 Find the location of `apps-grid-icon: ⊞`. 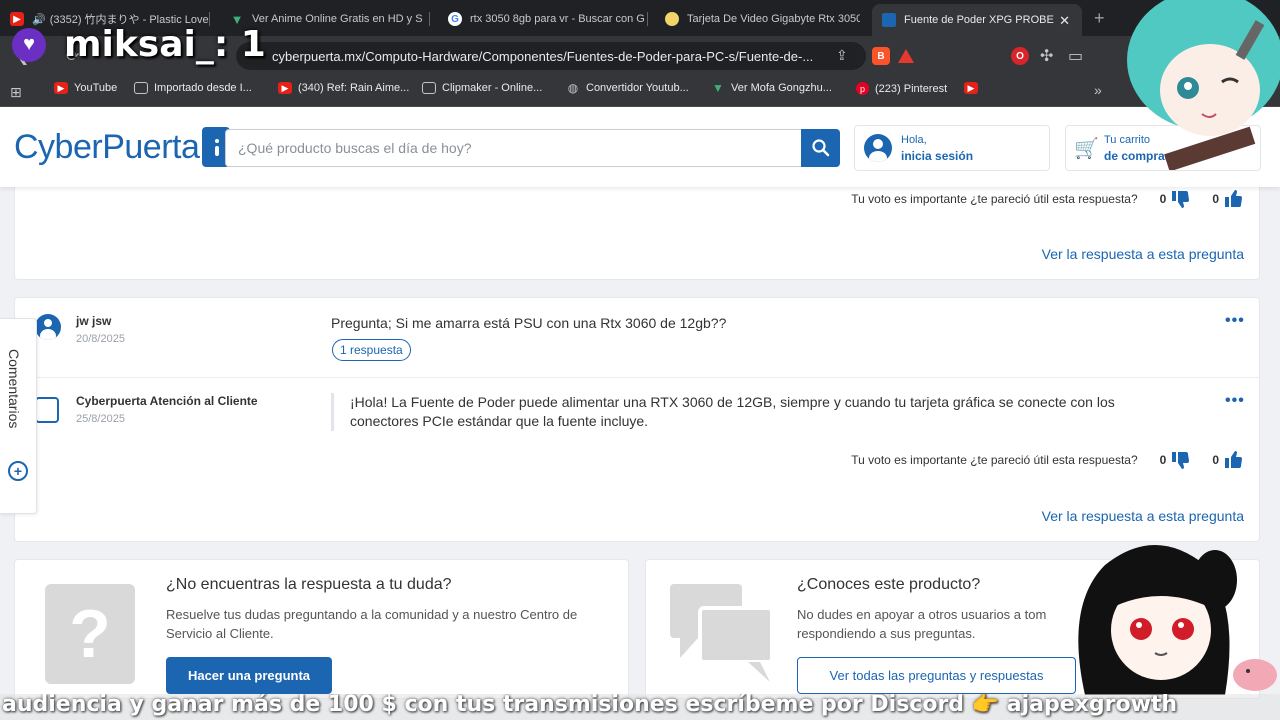

apps-grid-icon: ⊞ is located at coordinates (16, 92).